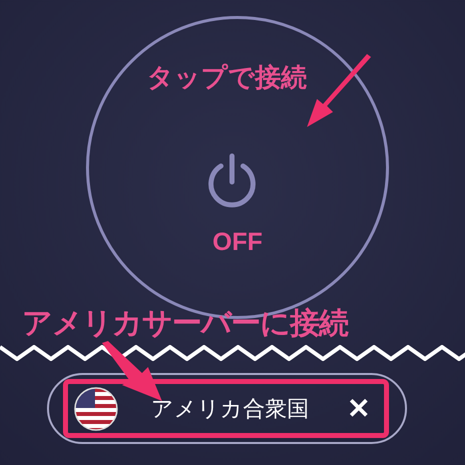 This screenshot has width=465, height=465. I want to click on server-selector: アメリカ合衆国 ✕, so click(227, 408).